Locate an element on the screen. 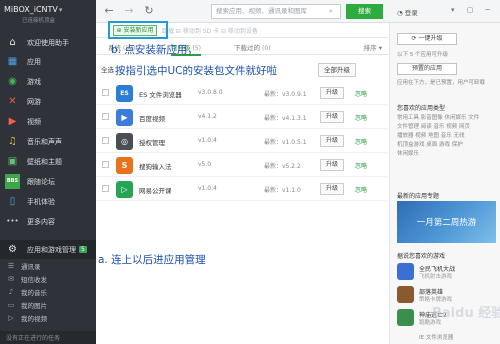 The image size is (500, 344). sidebar-item-phone: ▯ 手机体验 is located at coordinates (48, 201).